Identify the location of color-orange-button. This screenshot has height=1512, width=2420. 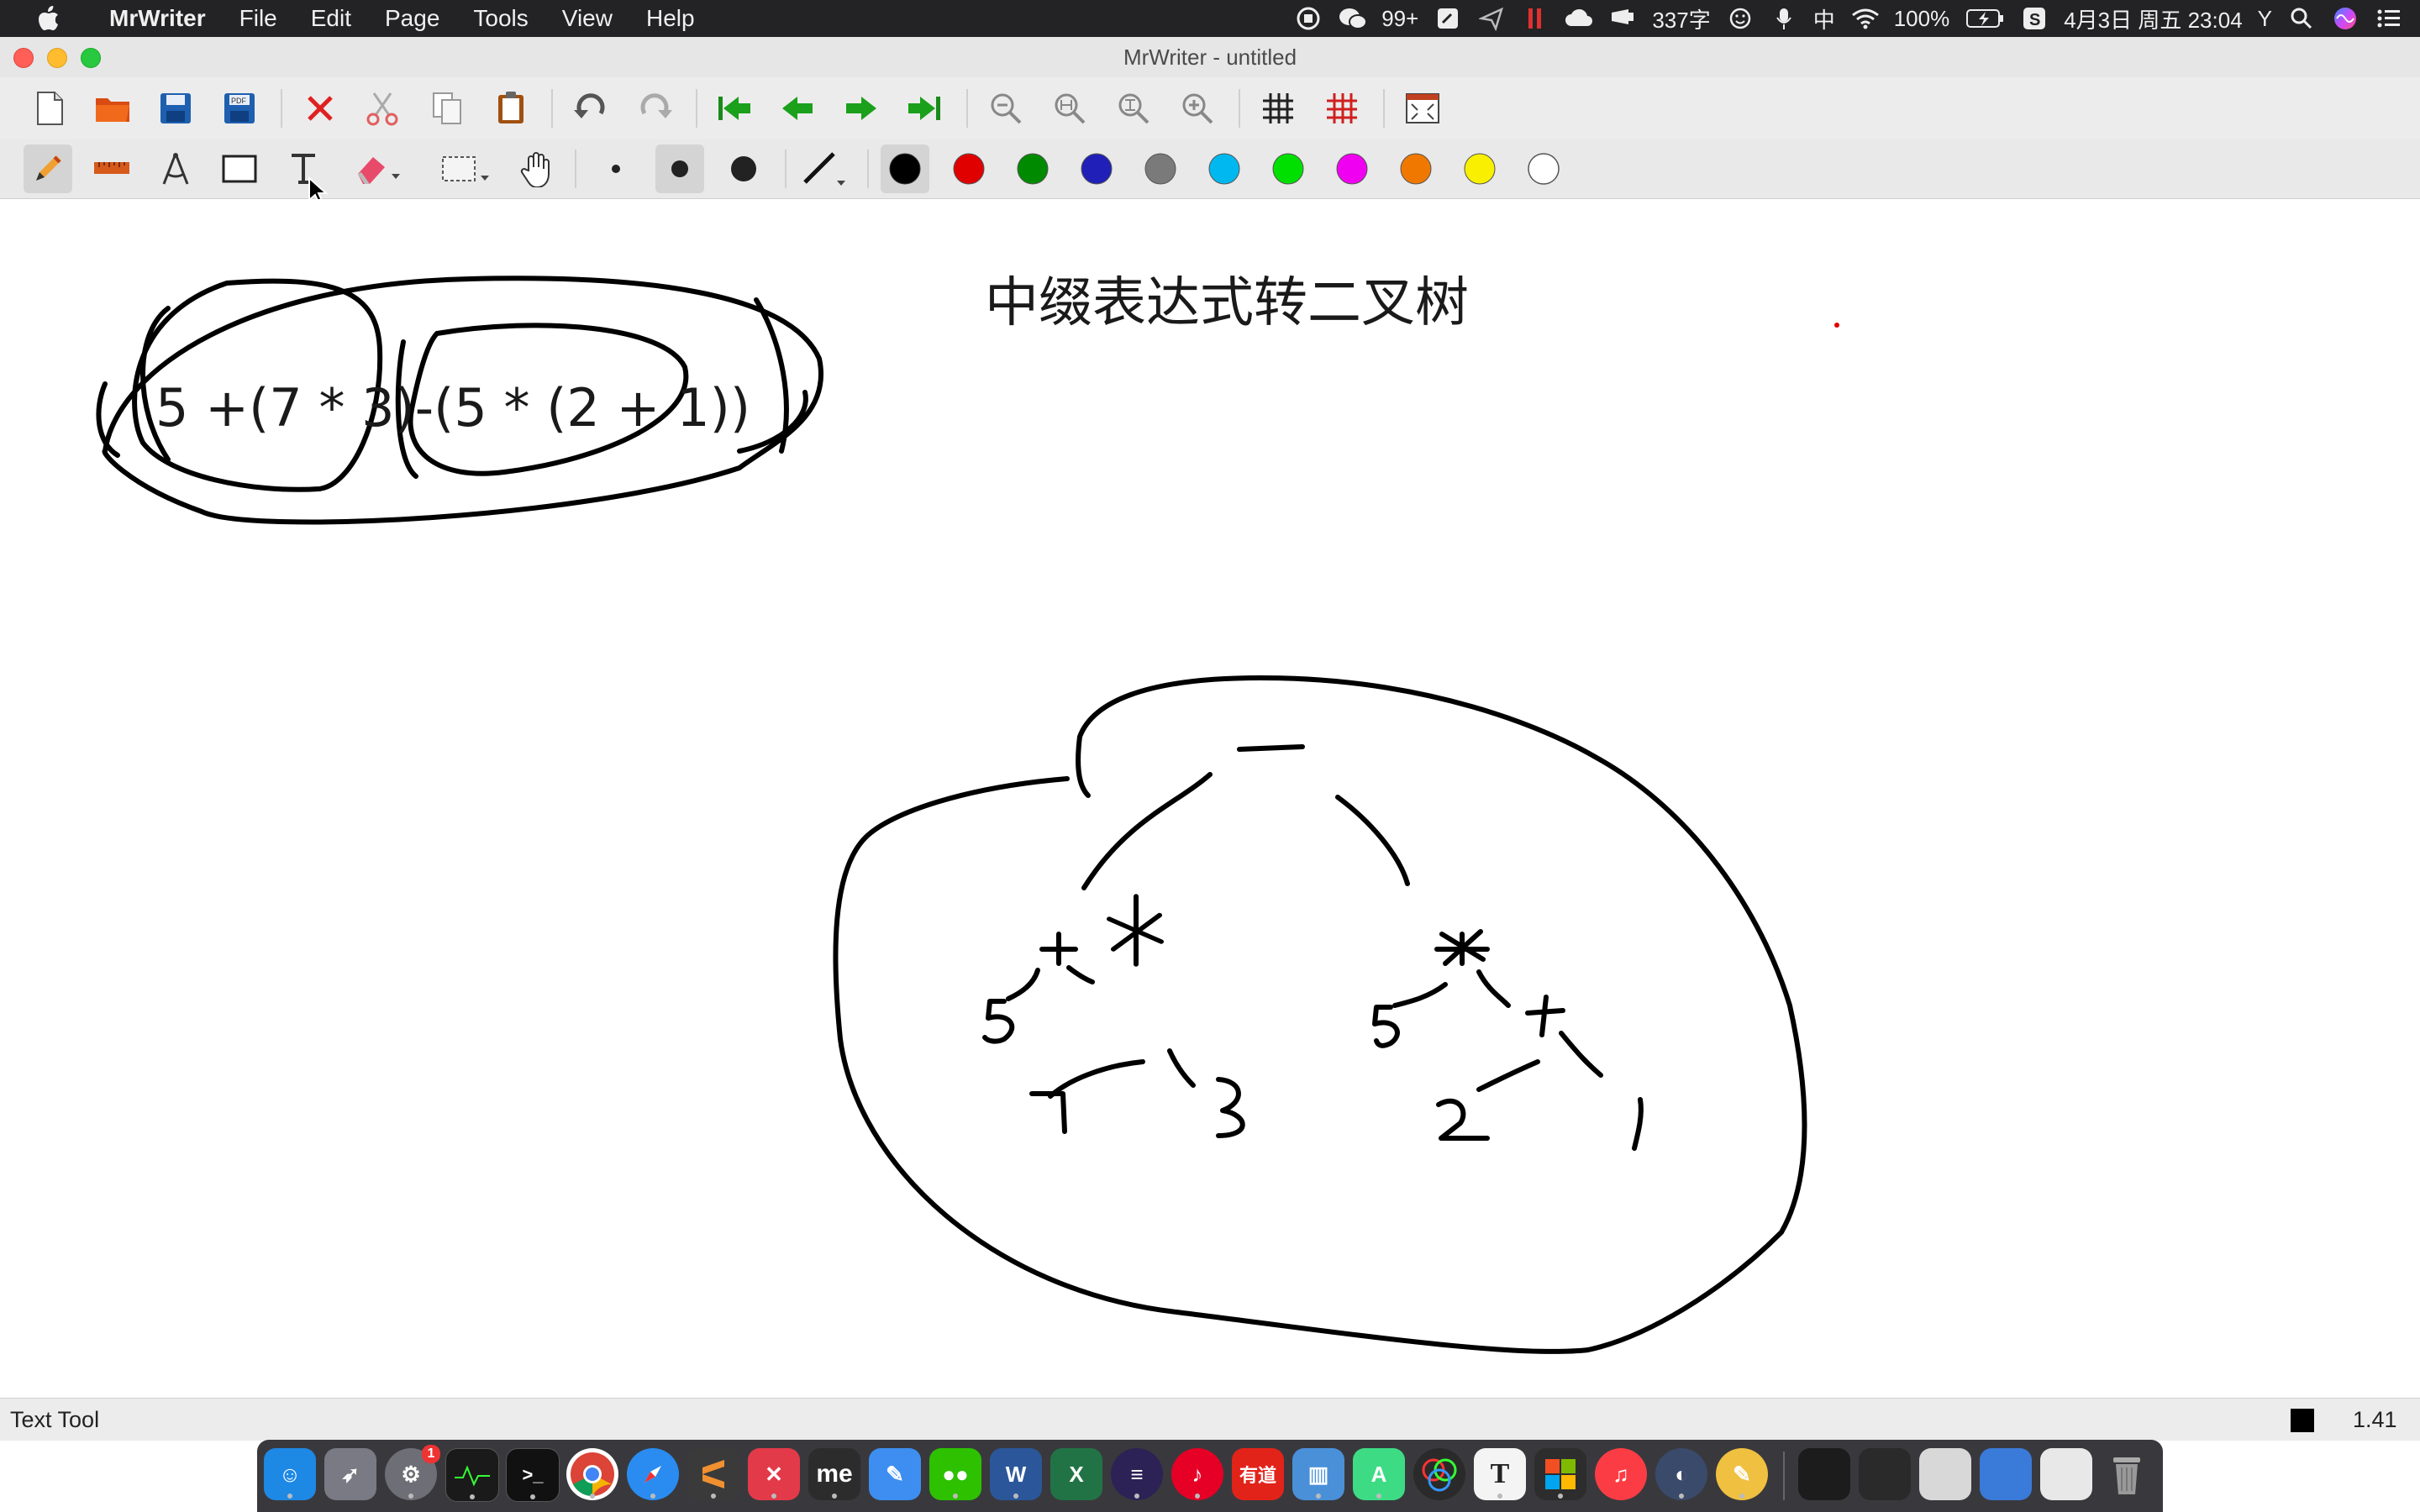
(1416, 168).